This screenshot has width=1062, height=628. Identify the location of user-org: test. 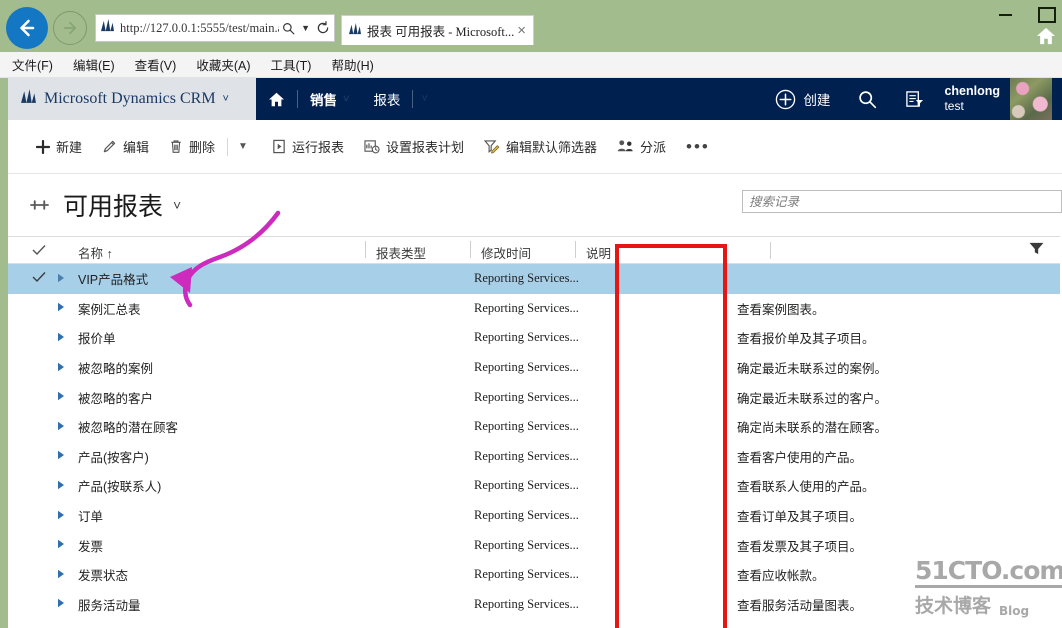
(954, 106).